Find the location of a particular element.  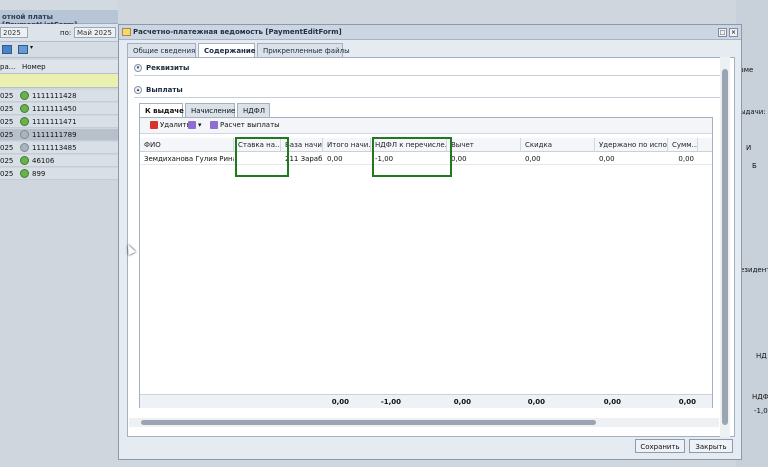

close-button: Закрыть is located at coordinates (711, 446).